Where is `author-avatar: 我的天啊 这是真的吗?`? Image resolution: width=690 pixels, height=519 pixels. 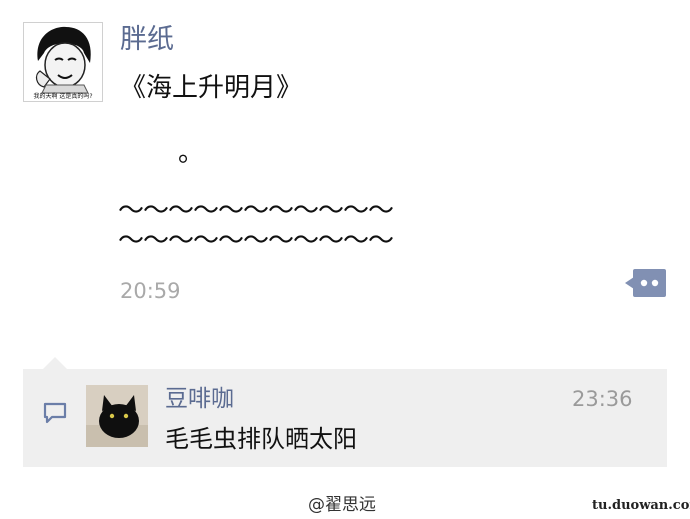
author-avatar: 我的天啊 这是真的吗? is located at coordinates (63, 62).